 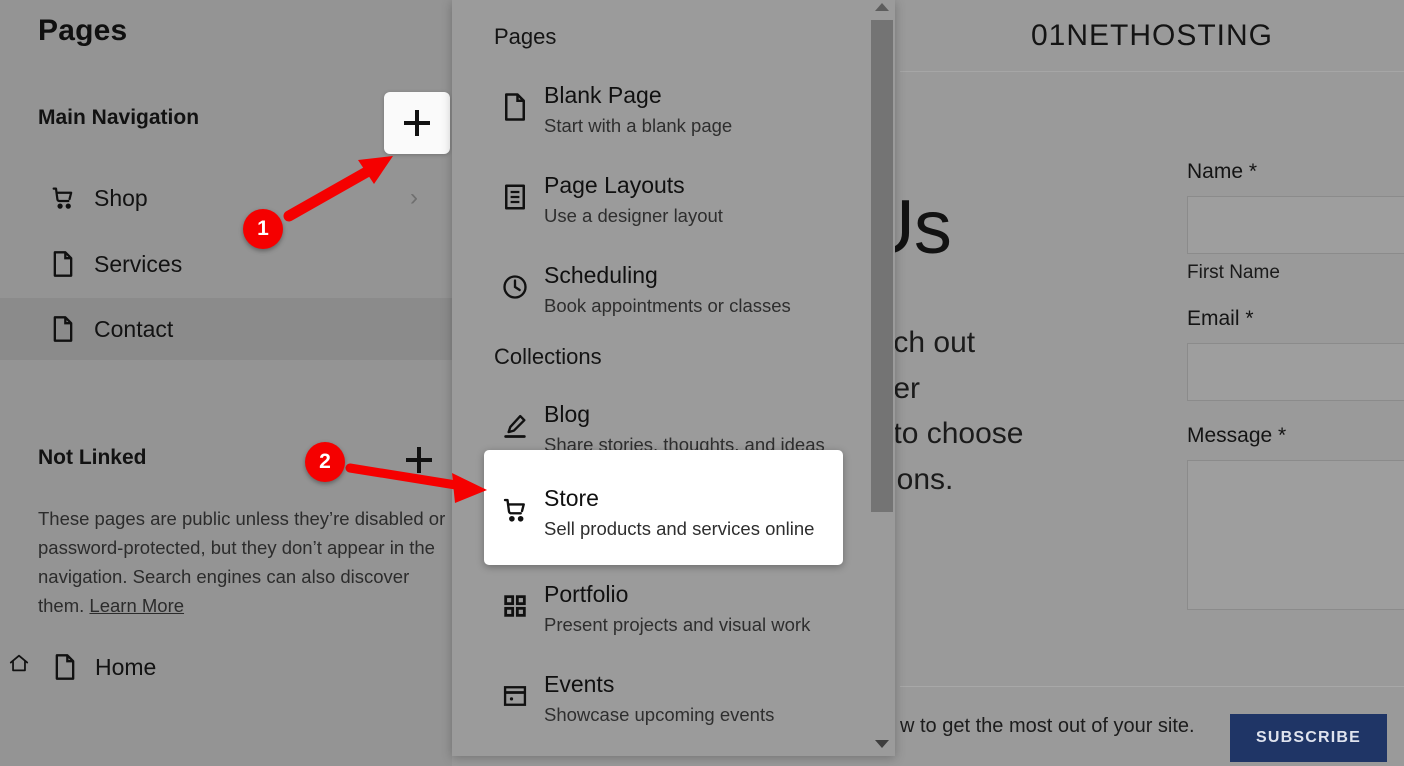 What do you see at coordinates (325, 462) in the screenshot?
I see `annotation-badge-2: 2` at bounding box center [325, 462].